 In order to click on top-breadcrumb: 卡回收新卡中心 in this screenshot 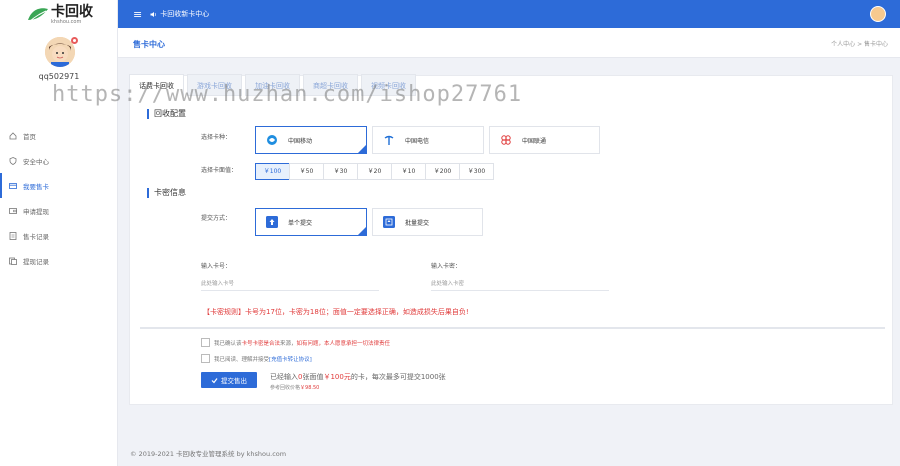, I will do `click(179, 14)`.